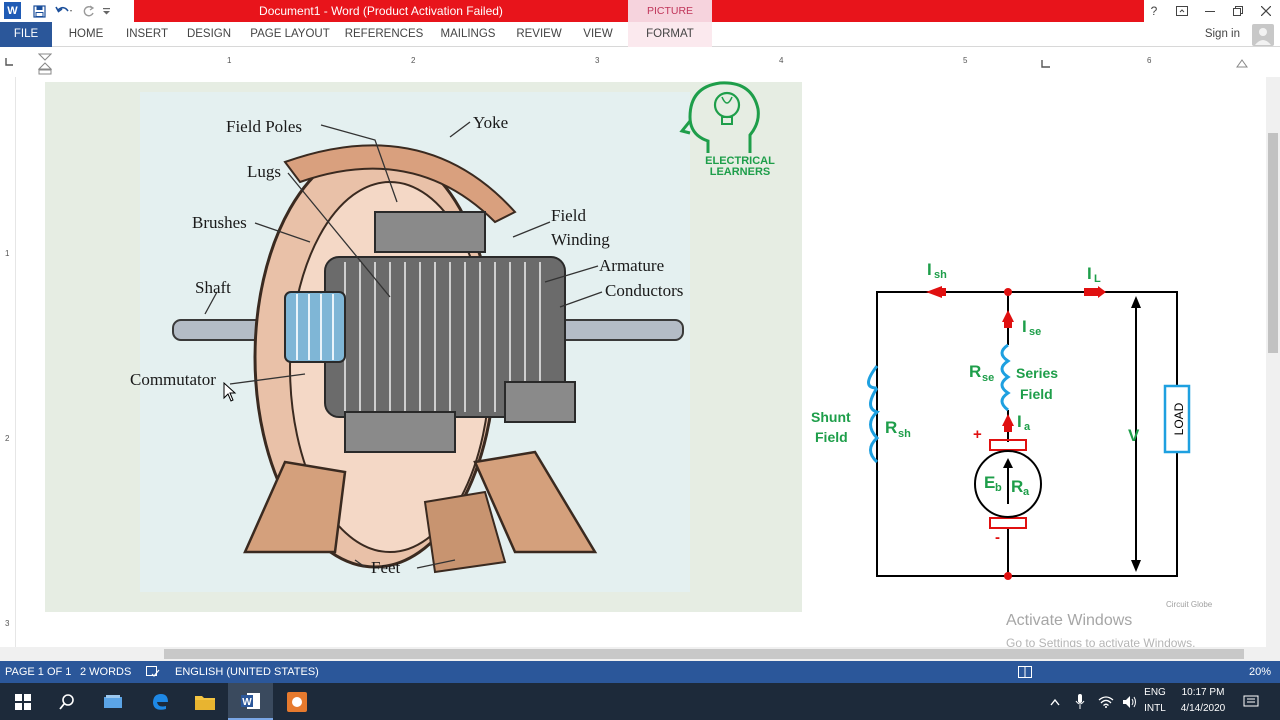 The width and height of the screenshot is (1280, 720). I want to click on input-language: ENG, so click(1155, 692).